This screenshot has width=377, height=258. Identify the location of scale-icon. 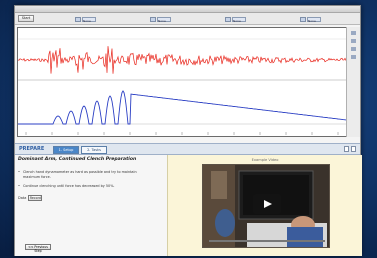
(353, 41).